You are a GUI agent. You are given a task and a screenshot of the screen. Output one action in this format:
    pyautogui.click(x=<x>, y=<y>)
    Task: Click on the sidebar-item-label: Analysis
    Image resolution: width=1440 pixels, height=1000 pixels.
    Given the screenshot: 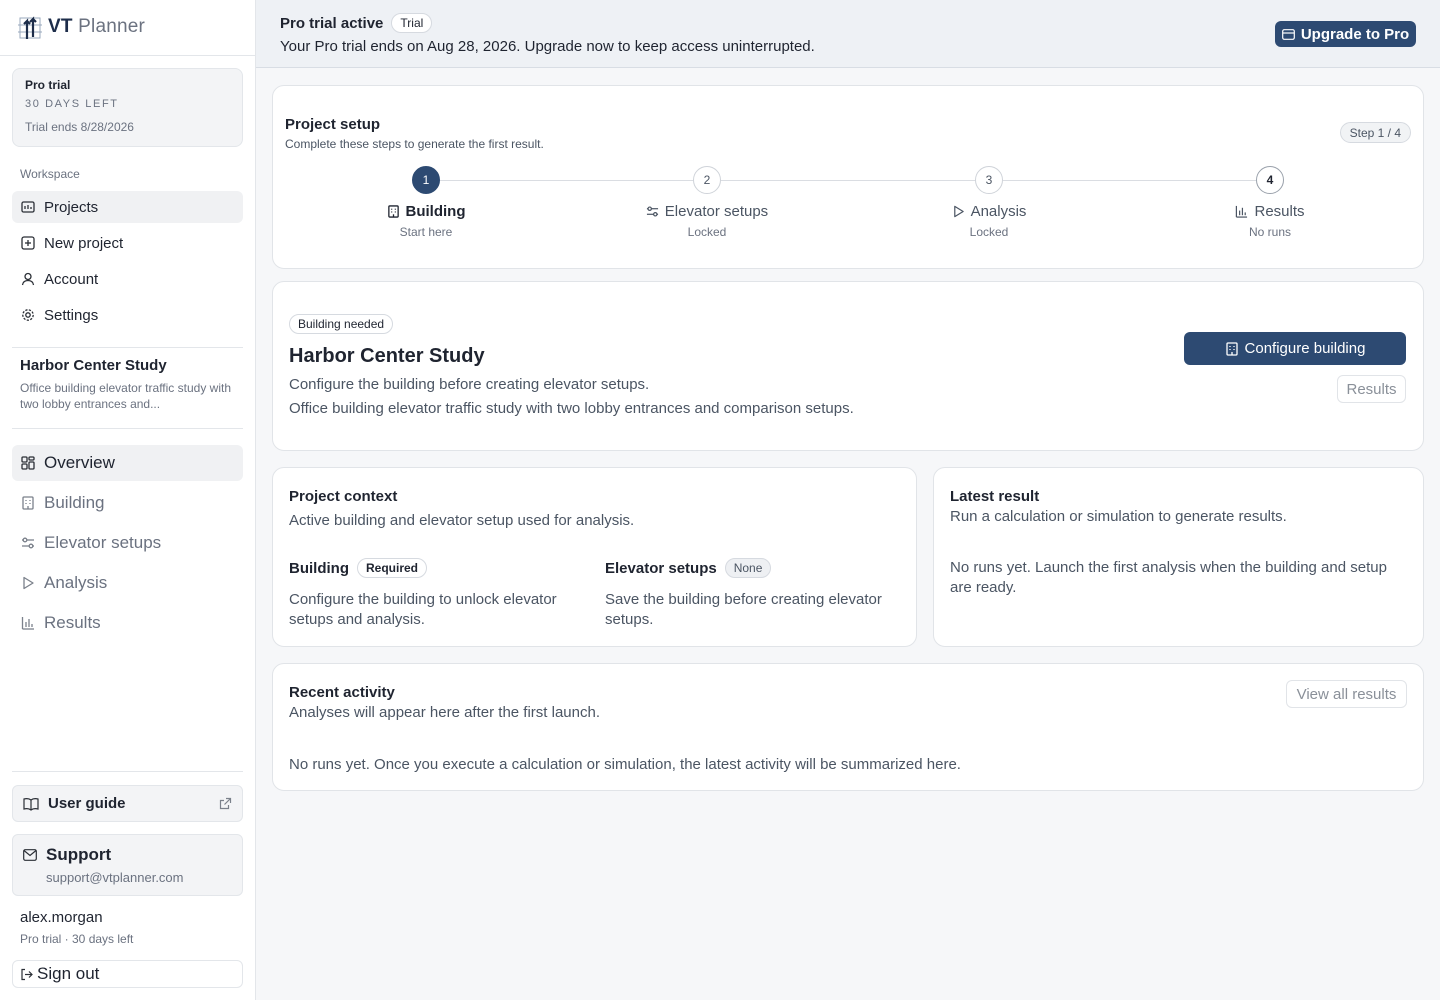 What is the action you would take?
    pyautogui.click(x=76, y=582)
    